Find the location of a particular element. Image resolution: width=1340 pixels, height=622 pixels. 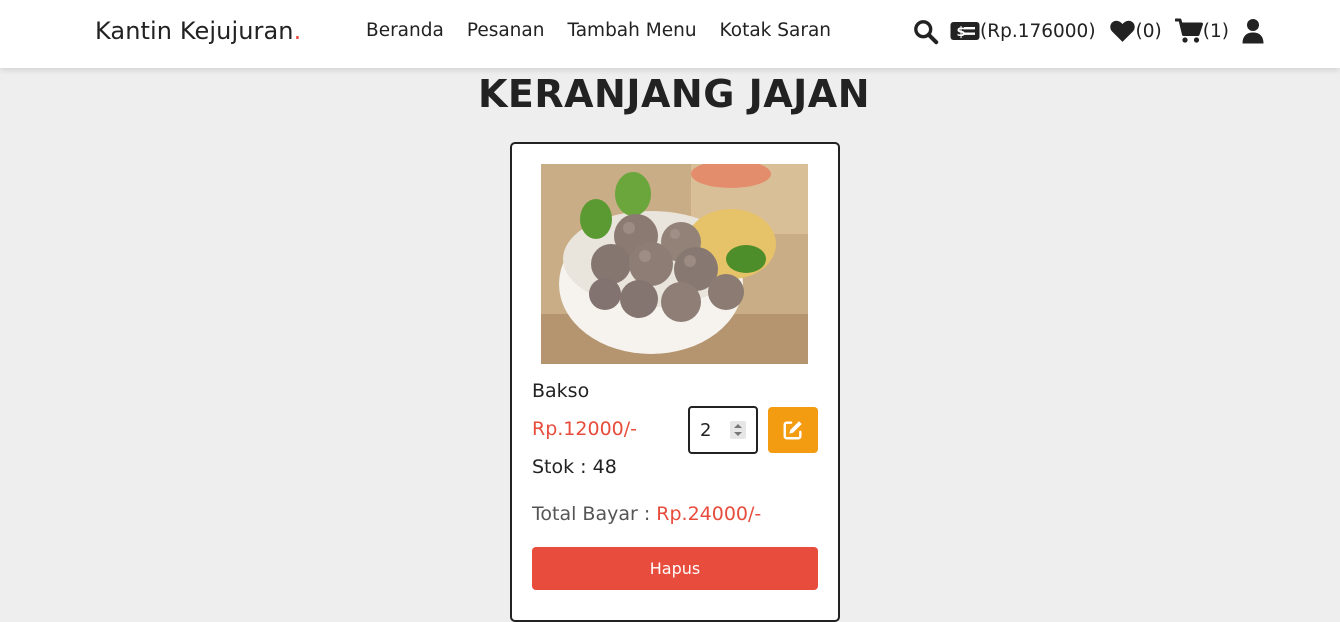

cart-count: (1) is located at coordinates (1215, 31).